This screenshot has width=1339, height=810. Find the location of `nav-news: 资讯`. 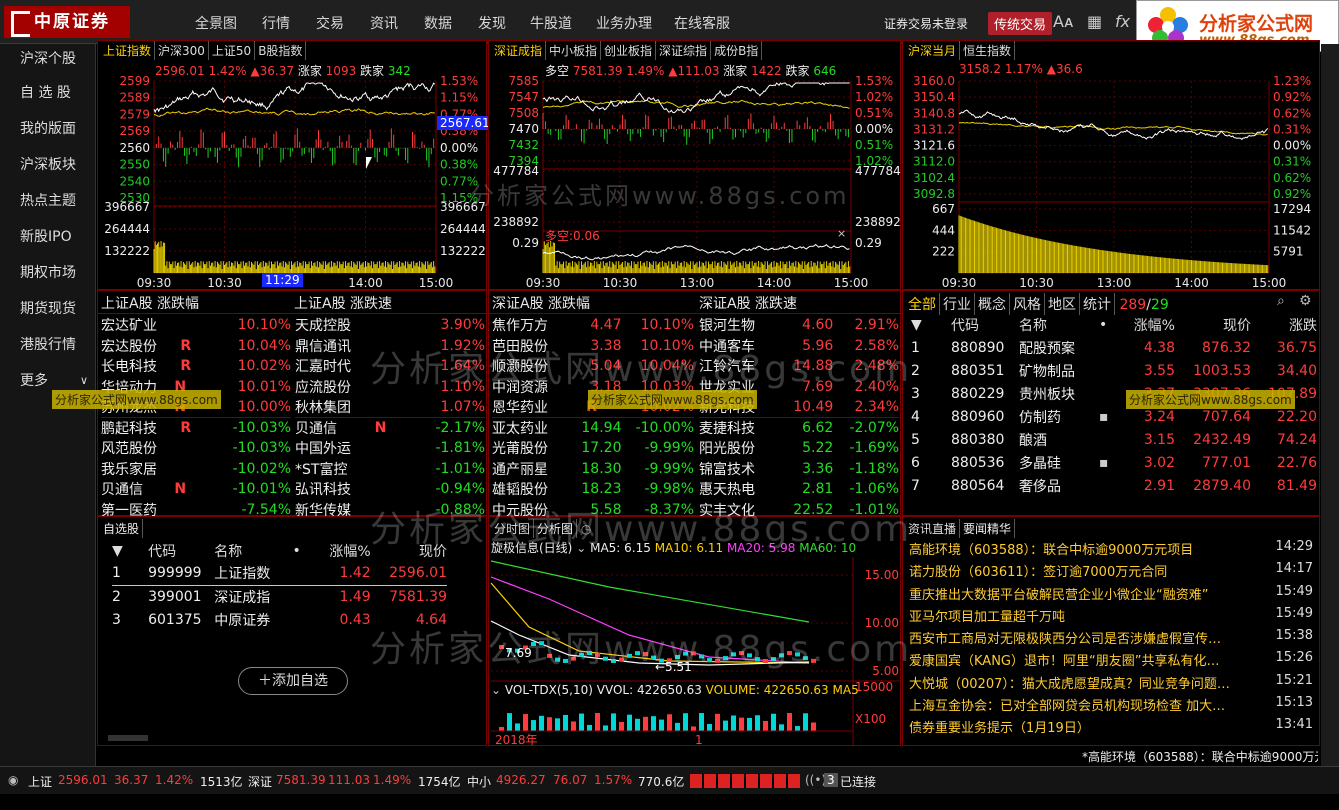

nav-news: 资讯 is located at coordinates (384, 23).